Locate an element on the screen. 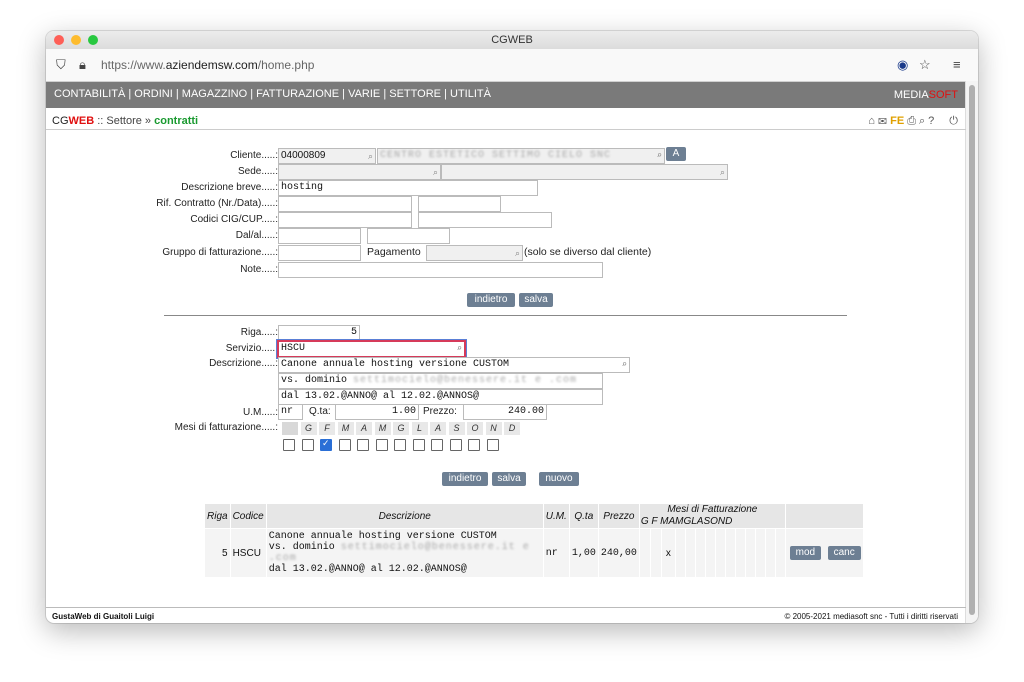 The image size is (1024, 682). menu-varie: VARIE is located at coordinates (364, 94).